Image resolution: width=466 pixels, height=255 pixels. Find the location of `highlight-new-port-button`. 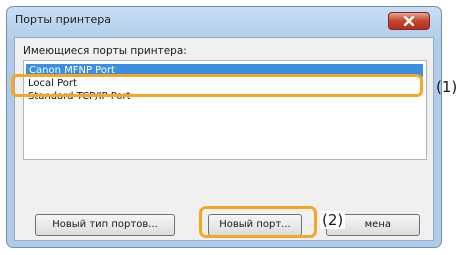

highlight-new-port-button is located at coordinates (258, 222).